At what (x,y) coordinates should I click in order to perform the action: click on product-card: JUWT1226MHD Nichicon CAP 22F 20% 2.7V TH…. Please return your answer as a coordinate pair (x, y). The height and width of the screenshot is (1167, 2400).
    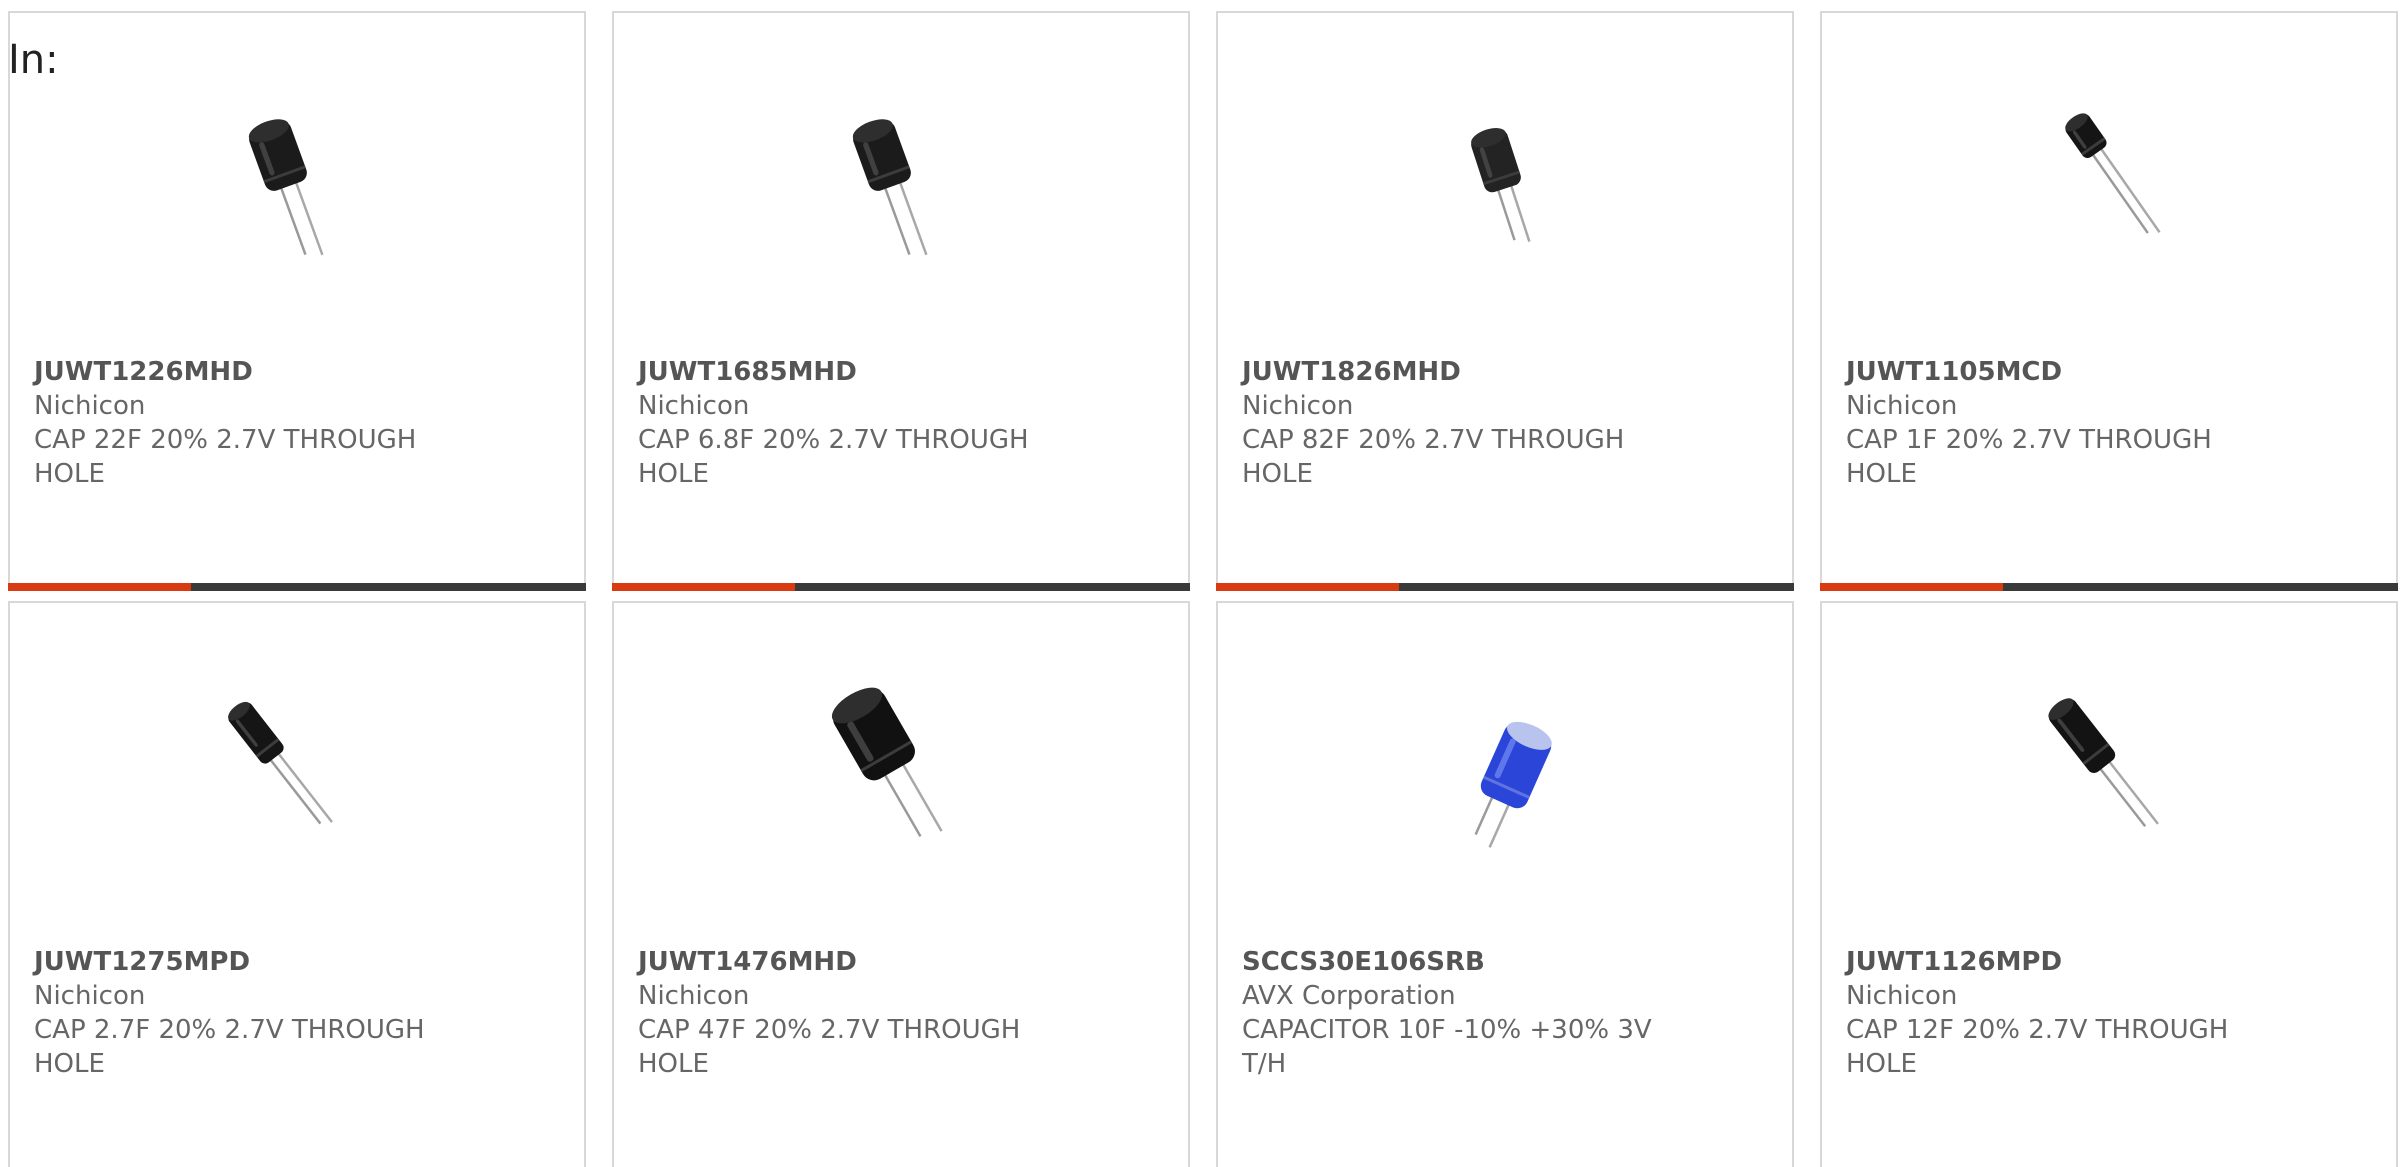
    Looking at the image, I should click on (297, 301).